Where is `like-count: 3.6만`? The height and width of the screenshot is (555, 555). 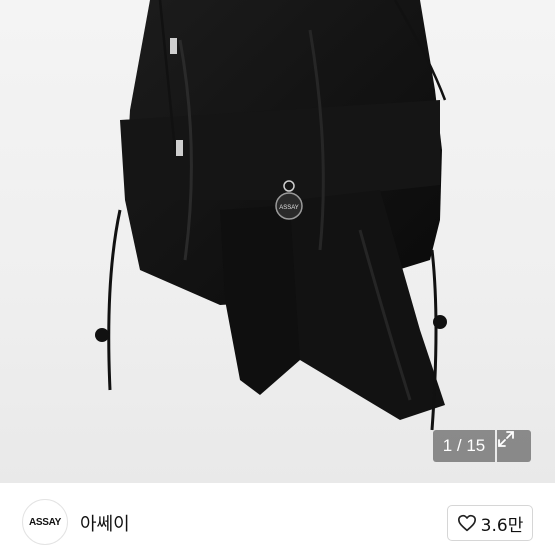
like-count: 3.6만 is located at coordinates (502, 525).